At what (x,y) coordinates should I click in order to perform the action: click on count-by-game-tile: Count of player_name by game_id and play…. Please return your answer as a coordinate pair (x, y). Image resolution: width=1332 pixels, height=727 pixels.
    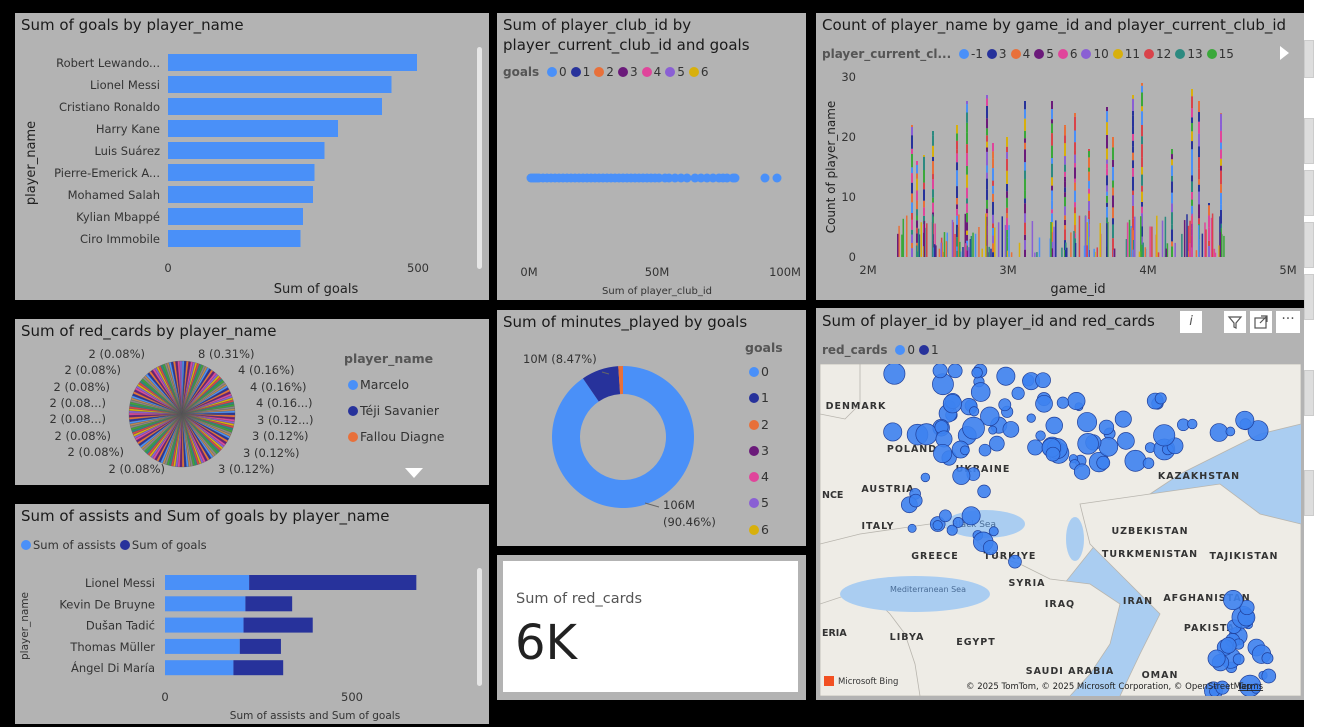
    Looking at the image, I should click on (1060, 156).